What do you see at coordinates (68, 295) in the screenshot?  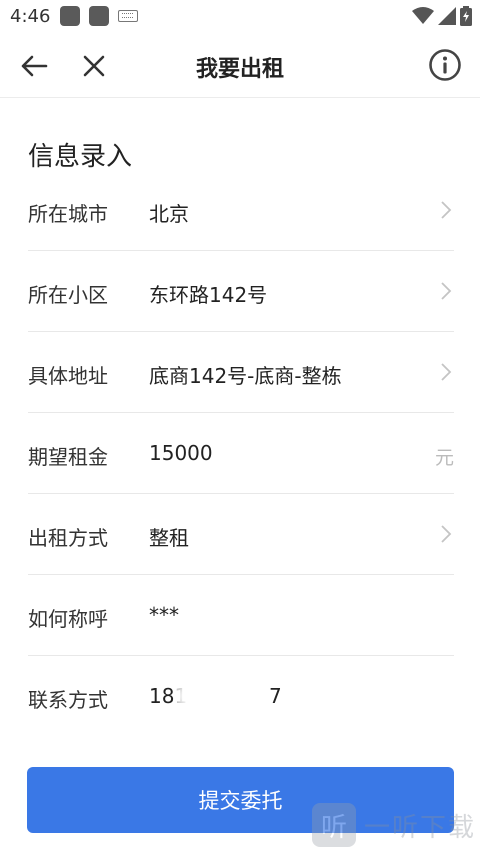 I see `row-label: 所在小区` at bounding box center [68, 295].